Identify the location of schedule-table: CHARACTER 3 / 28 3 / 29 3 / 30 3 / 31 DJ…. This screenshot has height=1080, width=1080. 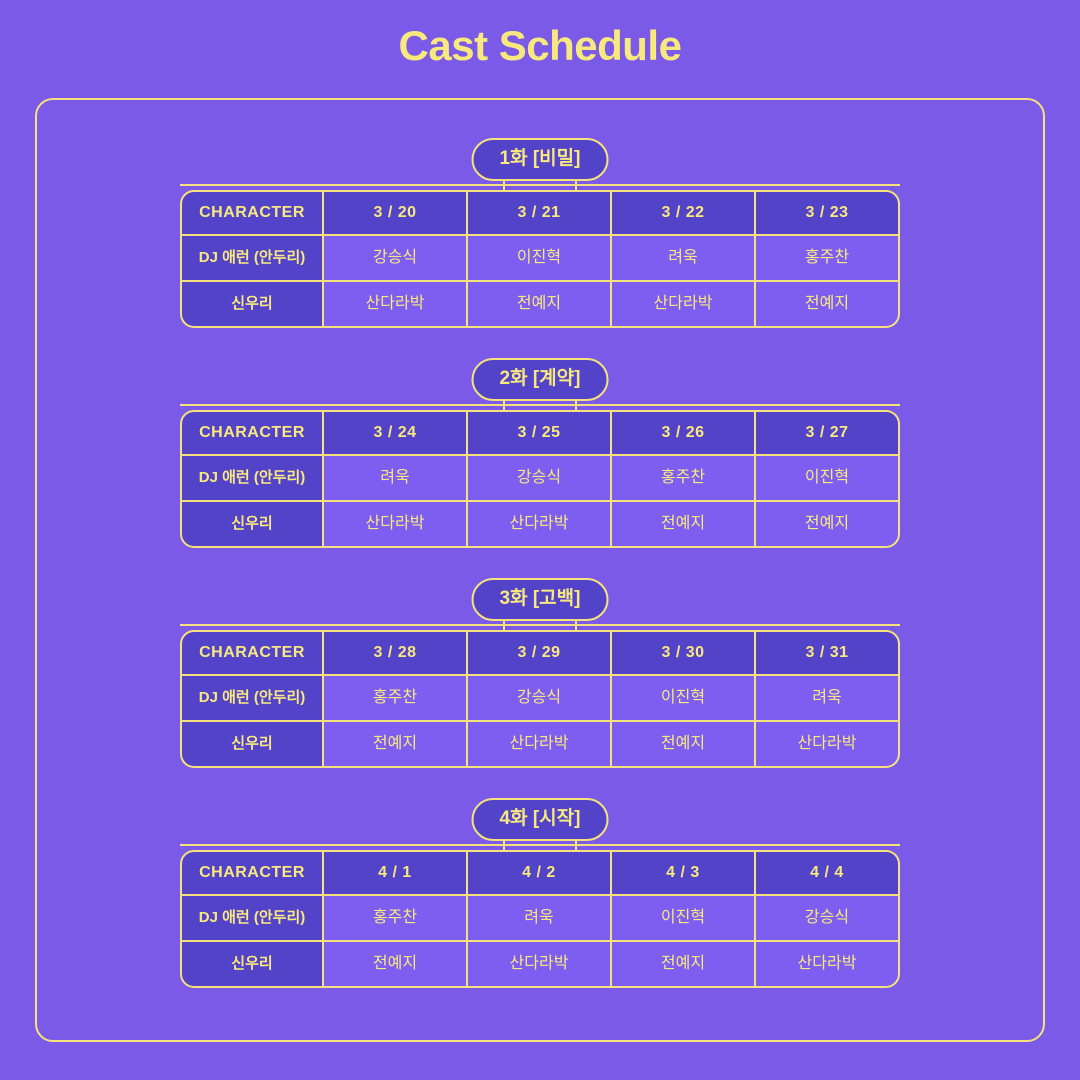
(540, 699).